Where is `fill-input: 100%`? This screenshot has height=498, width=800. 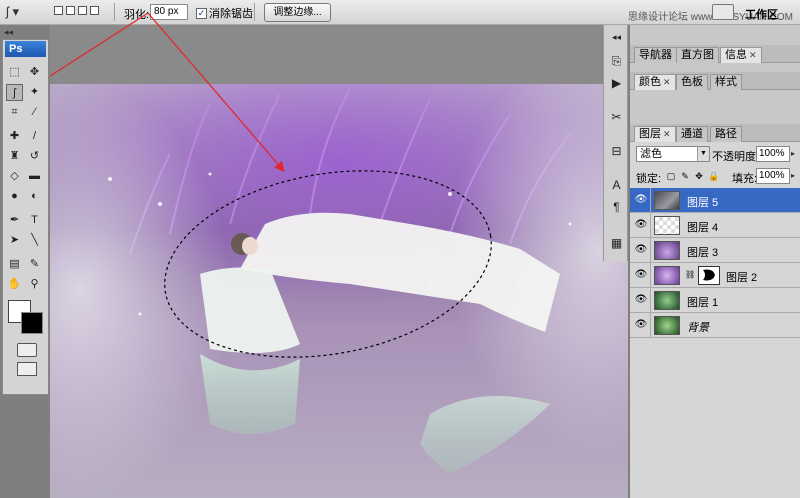 fill-input: 100% is located at coordinates (773, 176).